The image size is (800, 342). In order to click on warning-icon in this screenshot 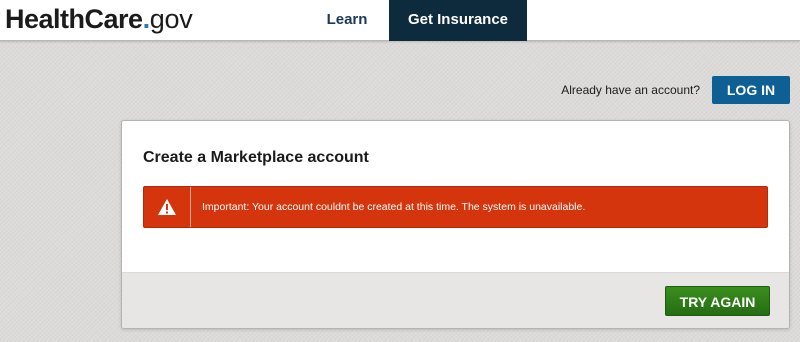, I will do `click(167, 207)`.